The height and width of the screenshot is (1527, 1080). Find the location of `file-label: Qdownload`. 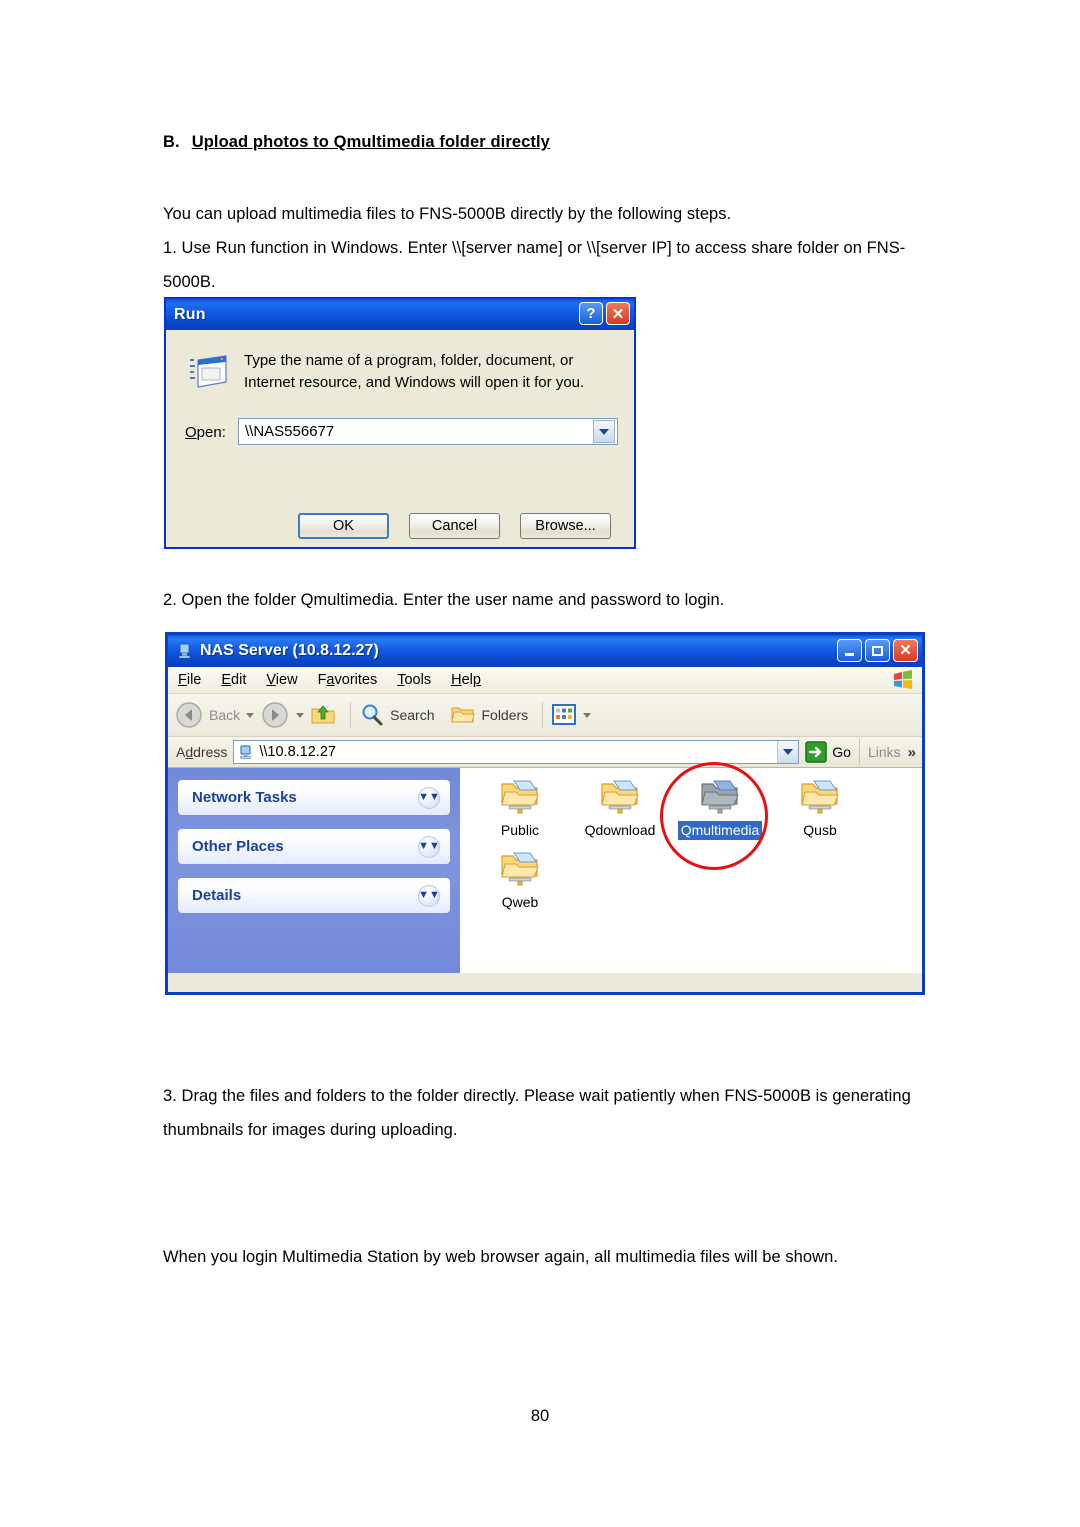

file-label: Qdownload is located at coordinates (620, 830).